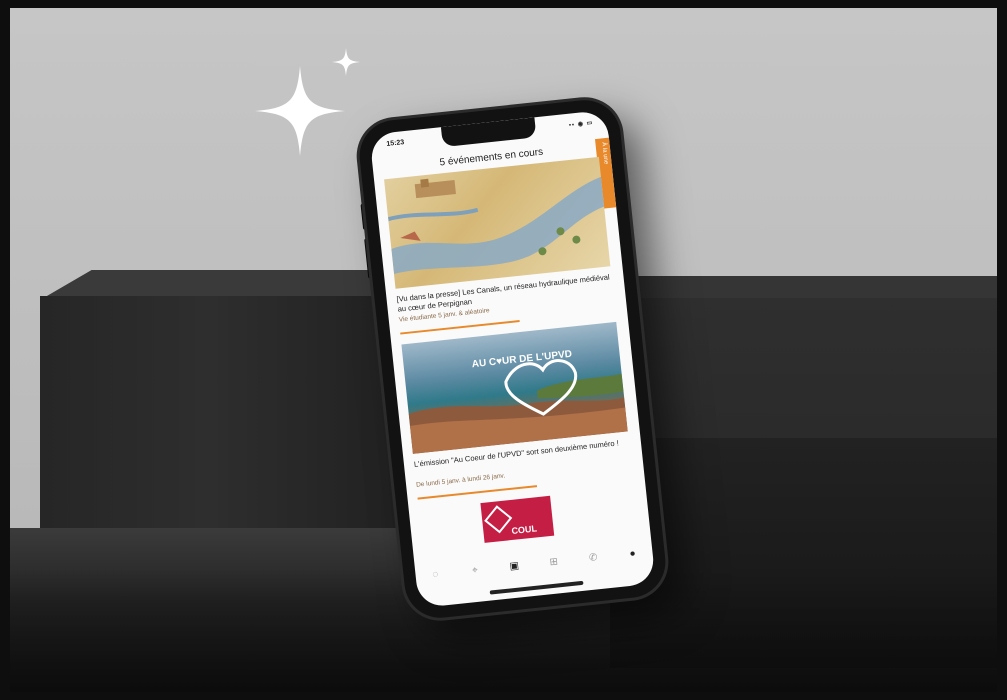  What do you see at coordinates (395, 143) in the screenshot?
I see `status-time: 15:23` at bounding box center [395, 143].